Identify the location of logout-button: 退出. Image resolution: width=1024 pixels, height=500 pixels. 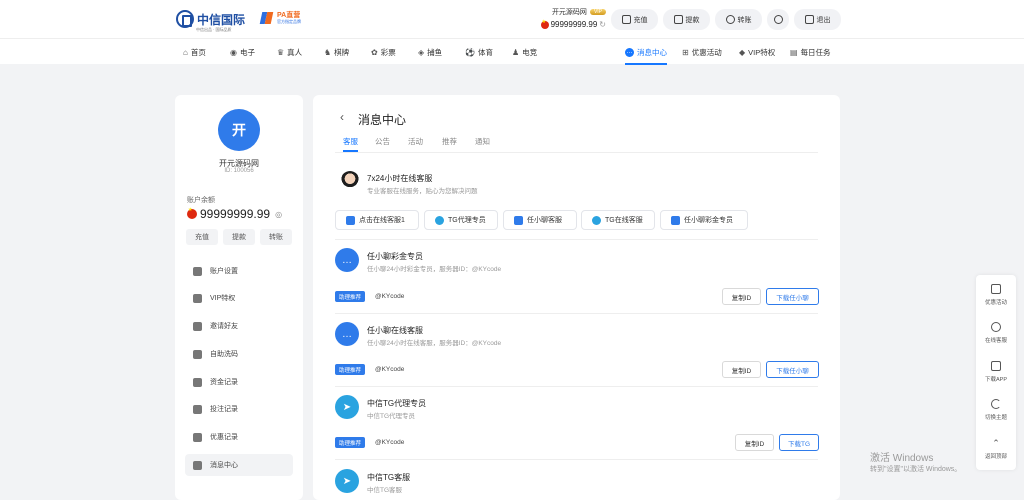
(817, 19).